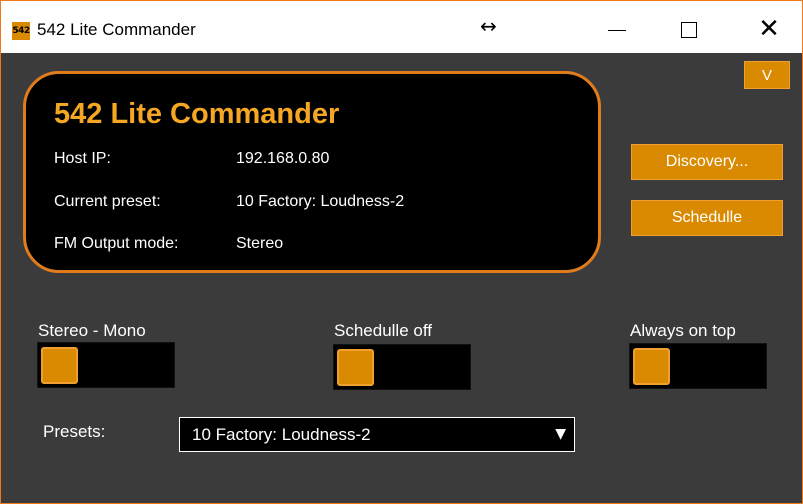  I want to click on title-bar: 542 542 Lite Commander ↔ ✕, so click(401, 27).